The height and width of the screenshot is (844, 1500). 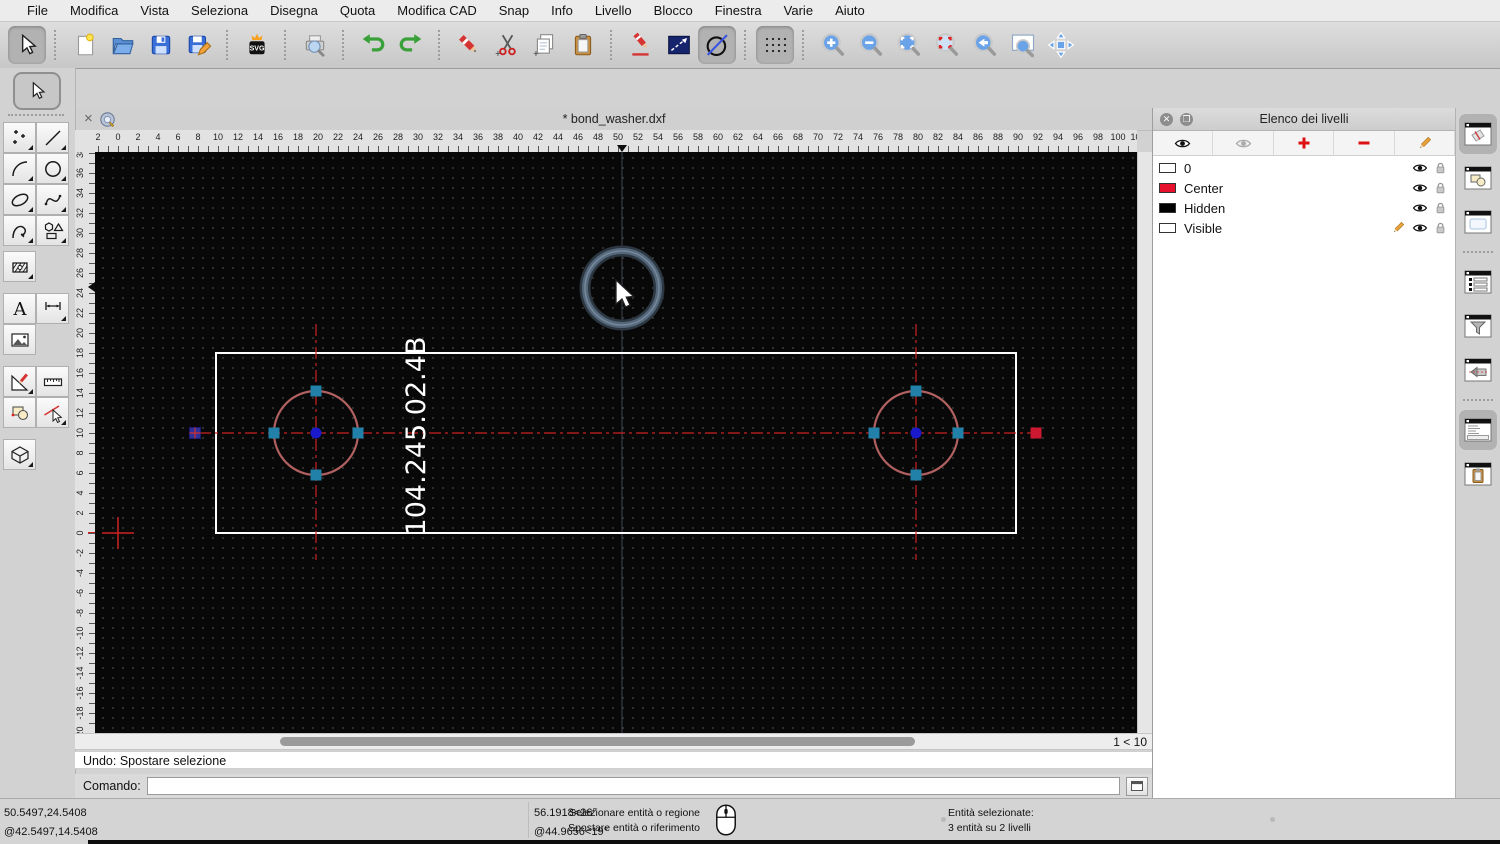 I want to click on line-attributes-button, so click(x=679, y=45).